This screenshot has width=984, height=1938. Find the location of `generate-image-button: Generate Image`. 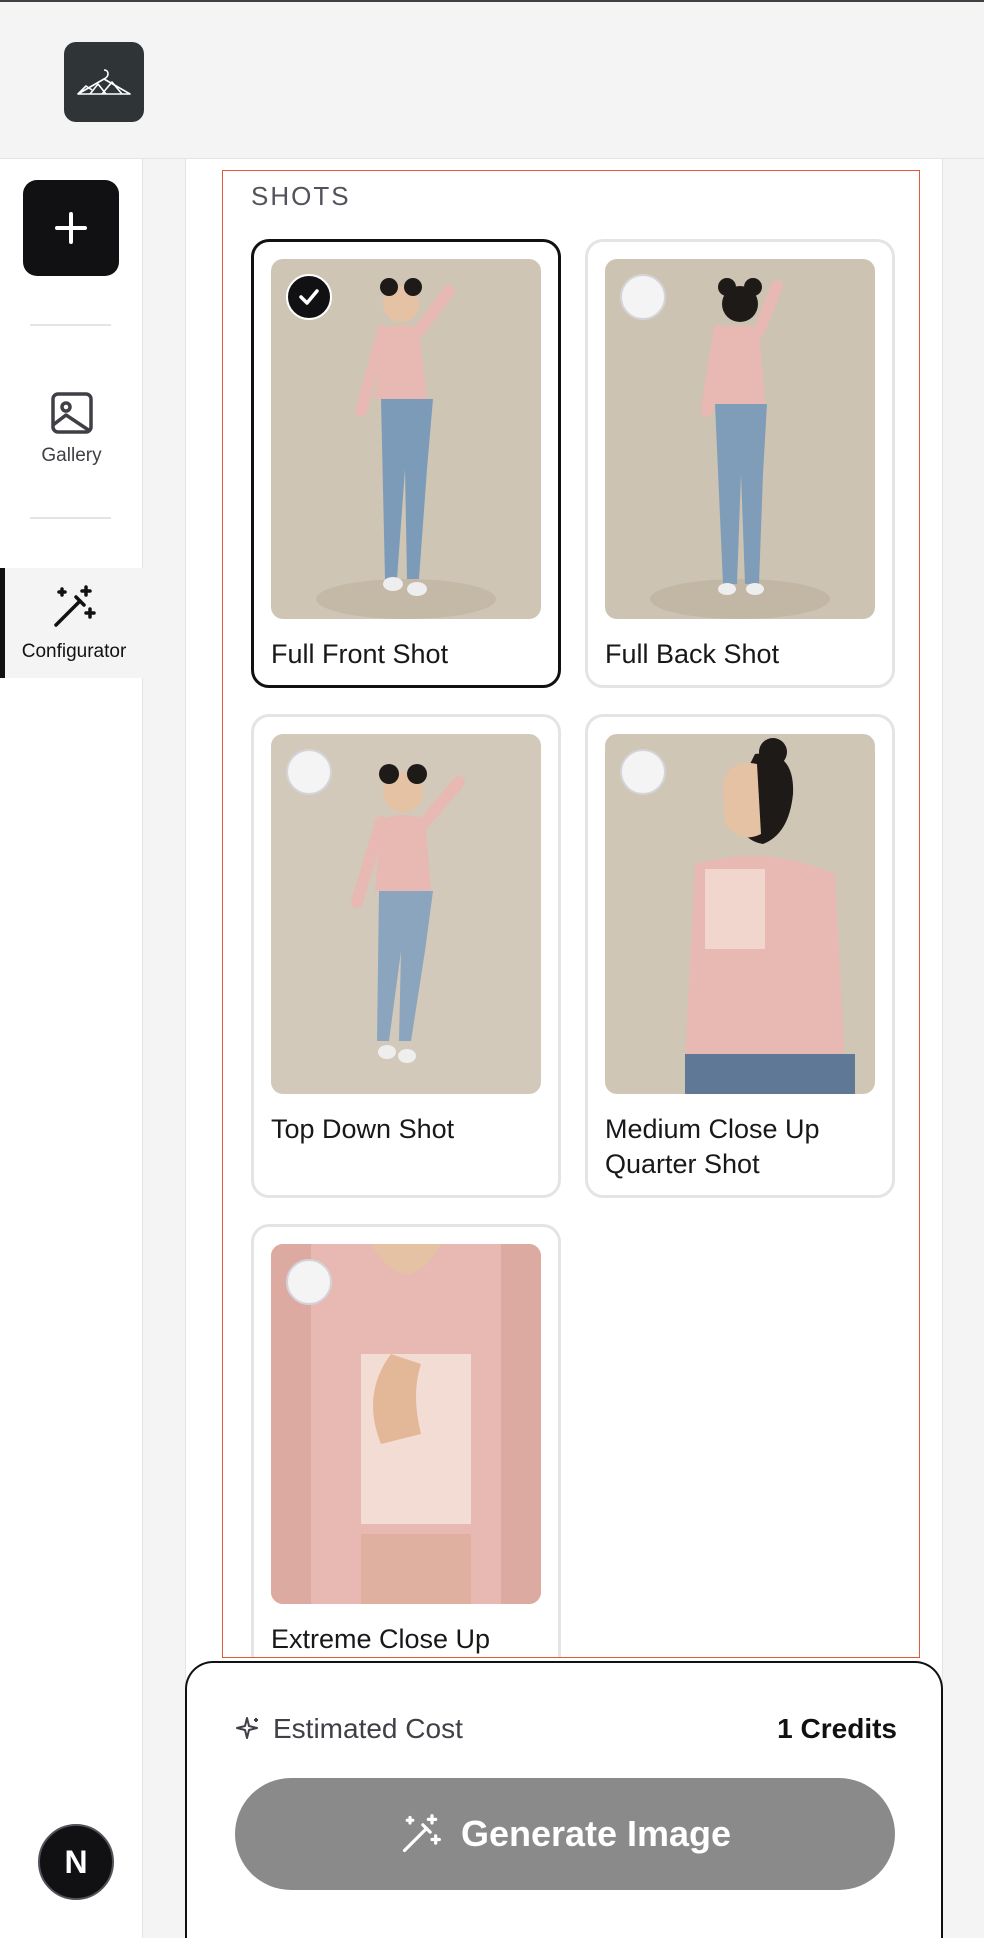

generate-image-button: Generate Image is located at coordinates (565, 1834).